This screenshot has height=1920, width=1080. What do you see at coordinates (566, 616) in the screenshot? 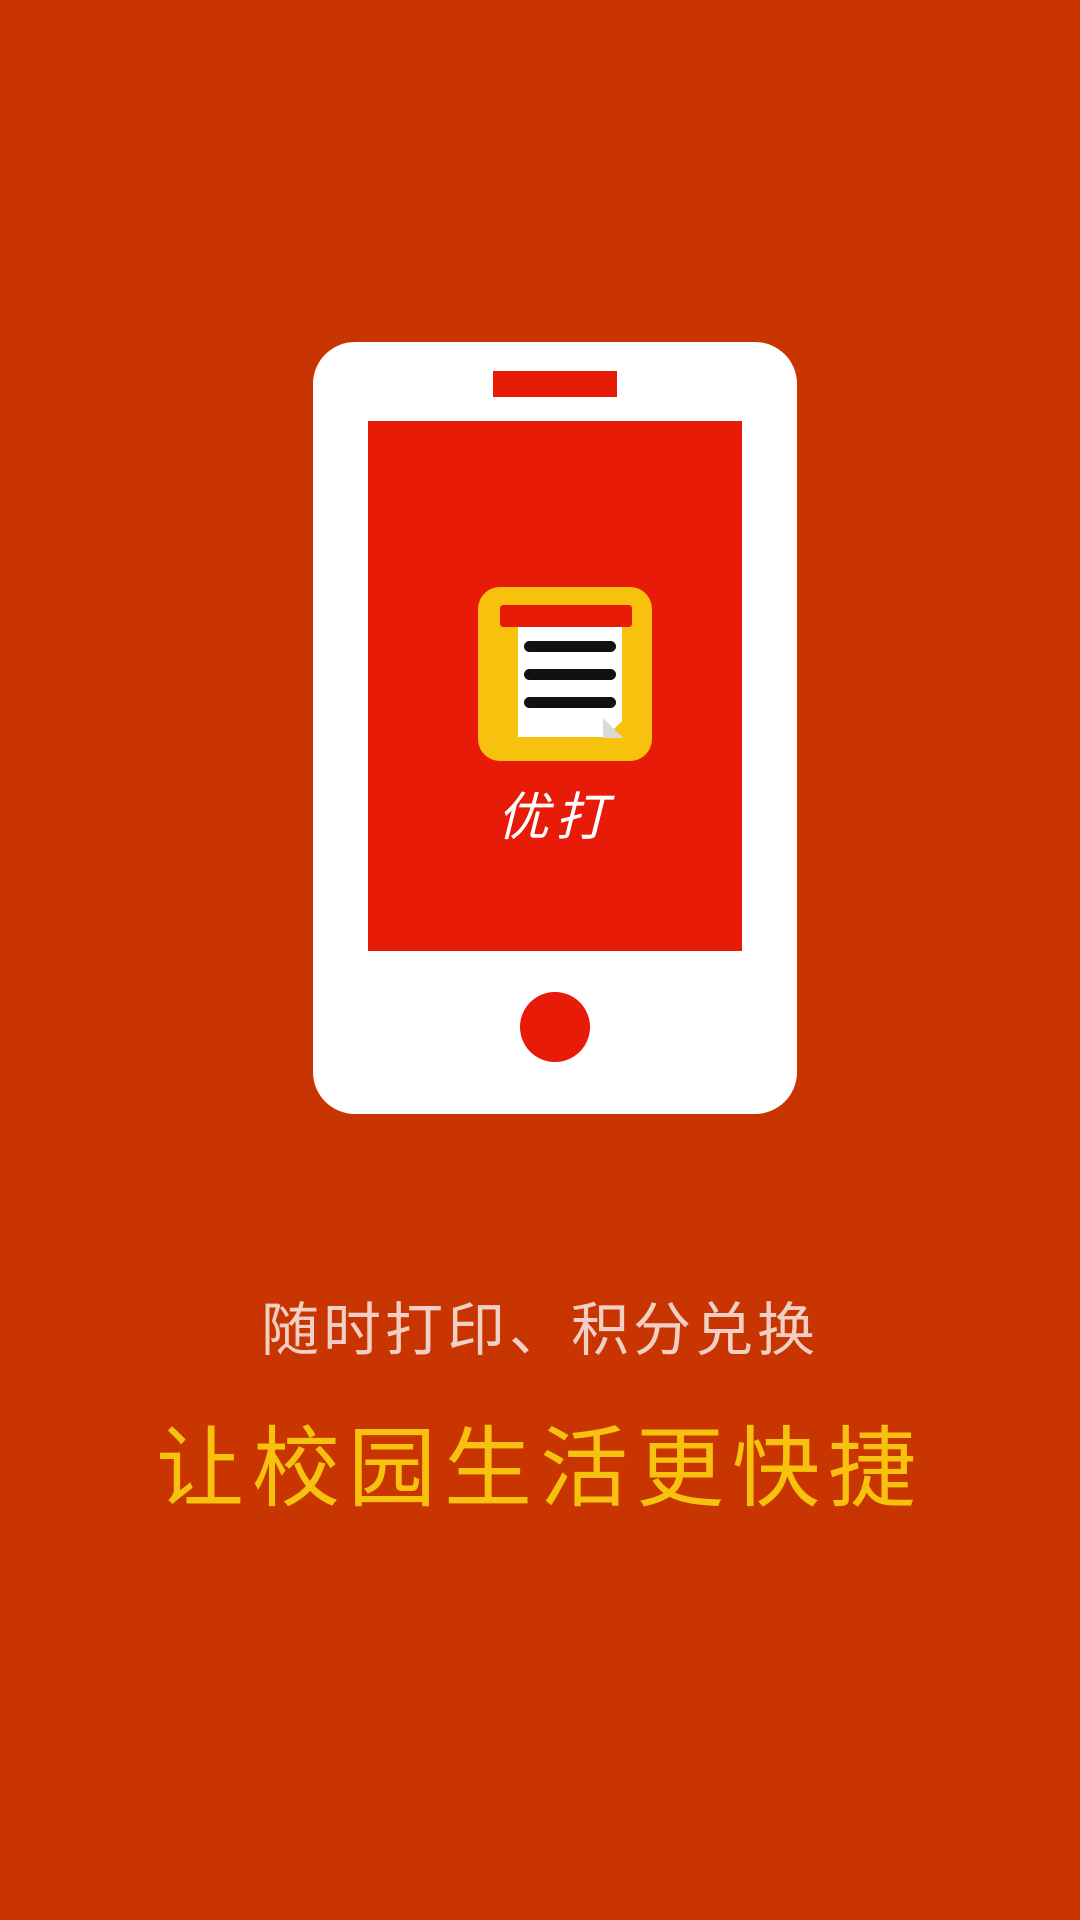
I see `document-header-bar` at bounding box center [566, 616].